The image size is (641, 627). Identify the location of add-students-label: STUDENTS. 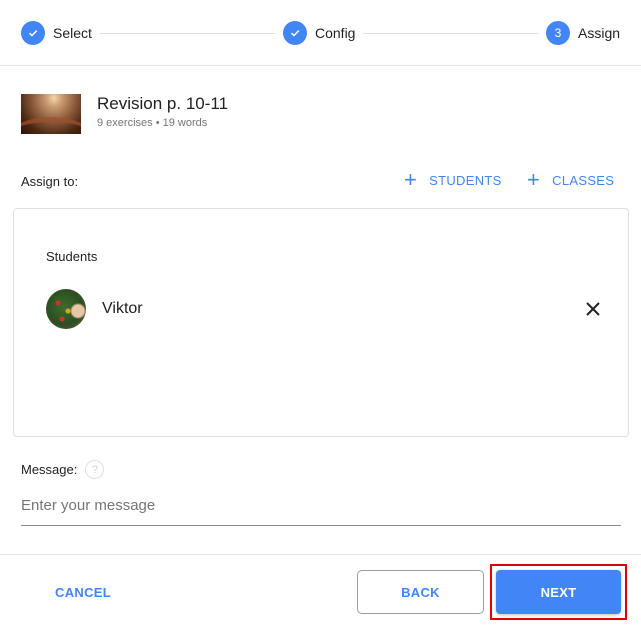
(465, 180).